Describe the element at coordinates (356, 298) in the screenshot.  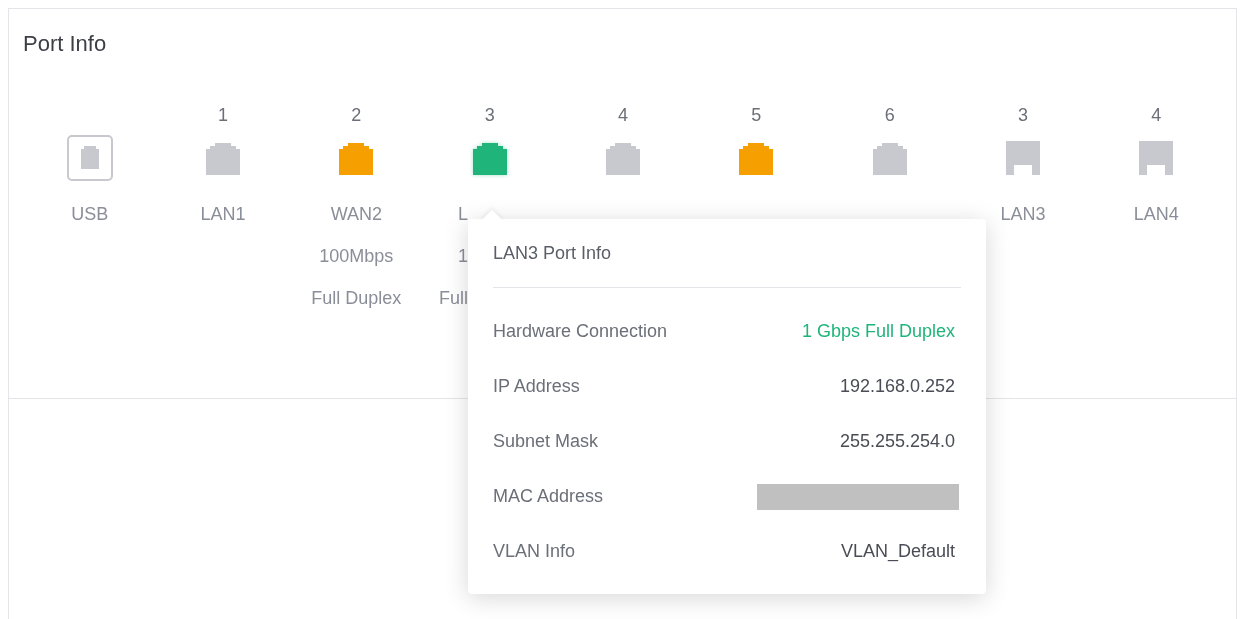
I see `port-status: Full Duplex` at that location.